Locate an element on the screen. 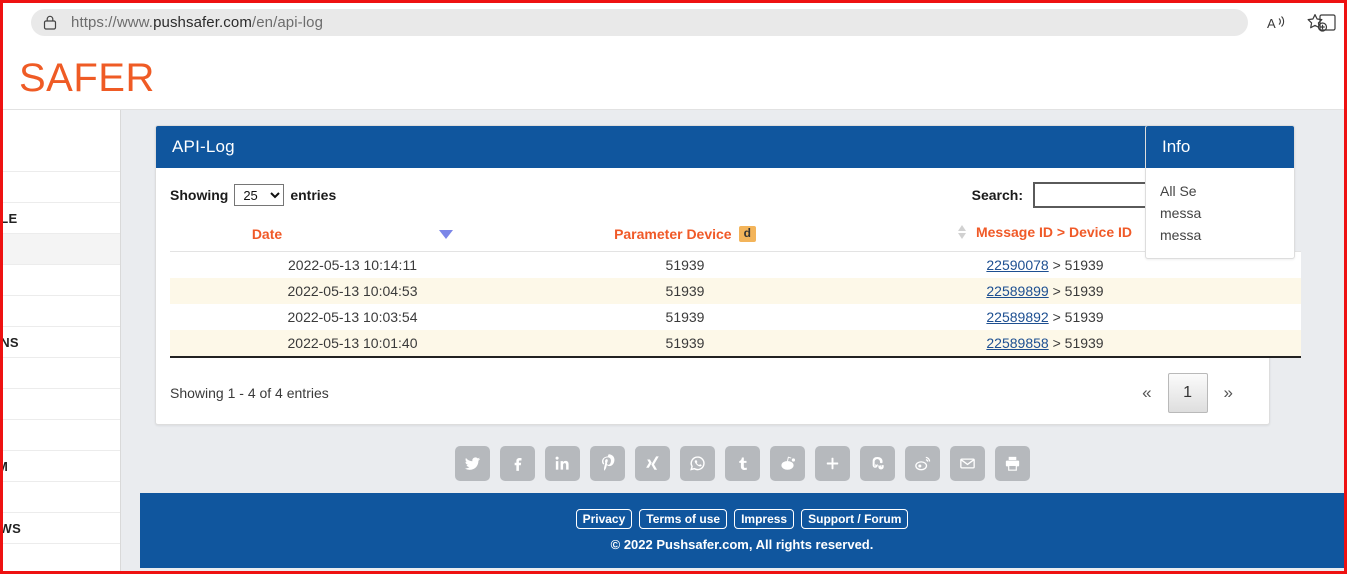 The height and width of the screenshot is (574, 1347). whatsapp-icon is located at coordinates (697, 463).